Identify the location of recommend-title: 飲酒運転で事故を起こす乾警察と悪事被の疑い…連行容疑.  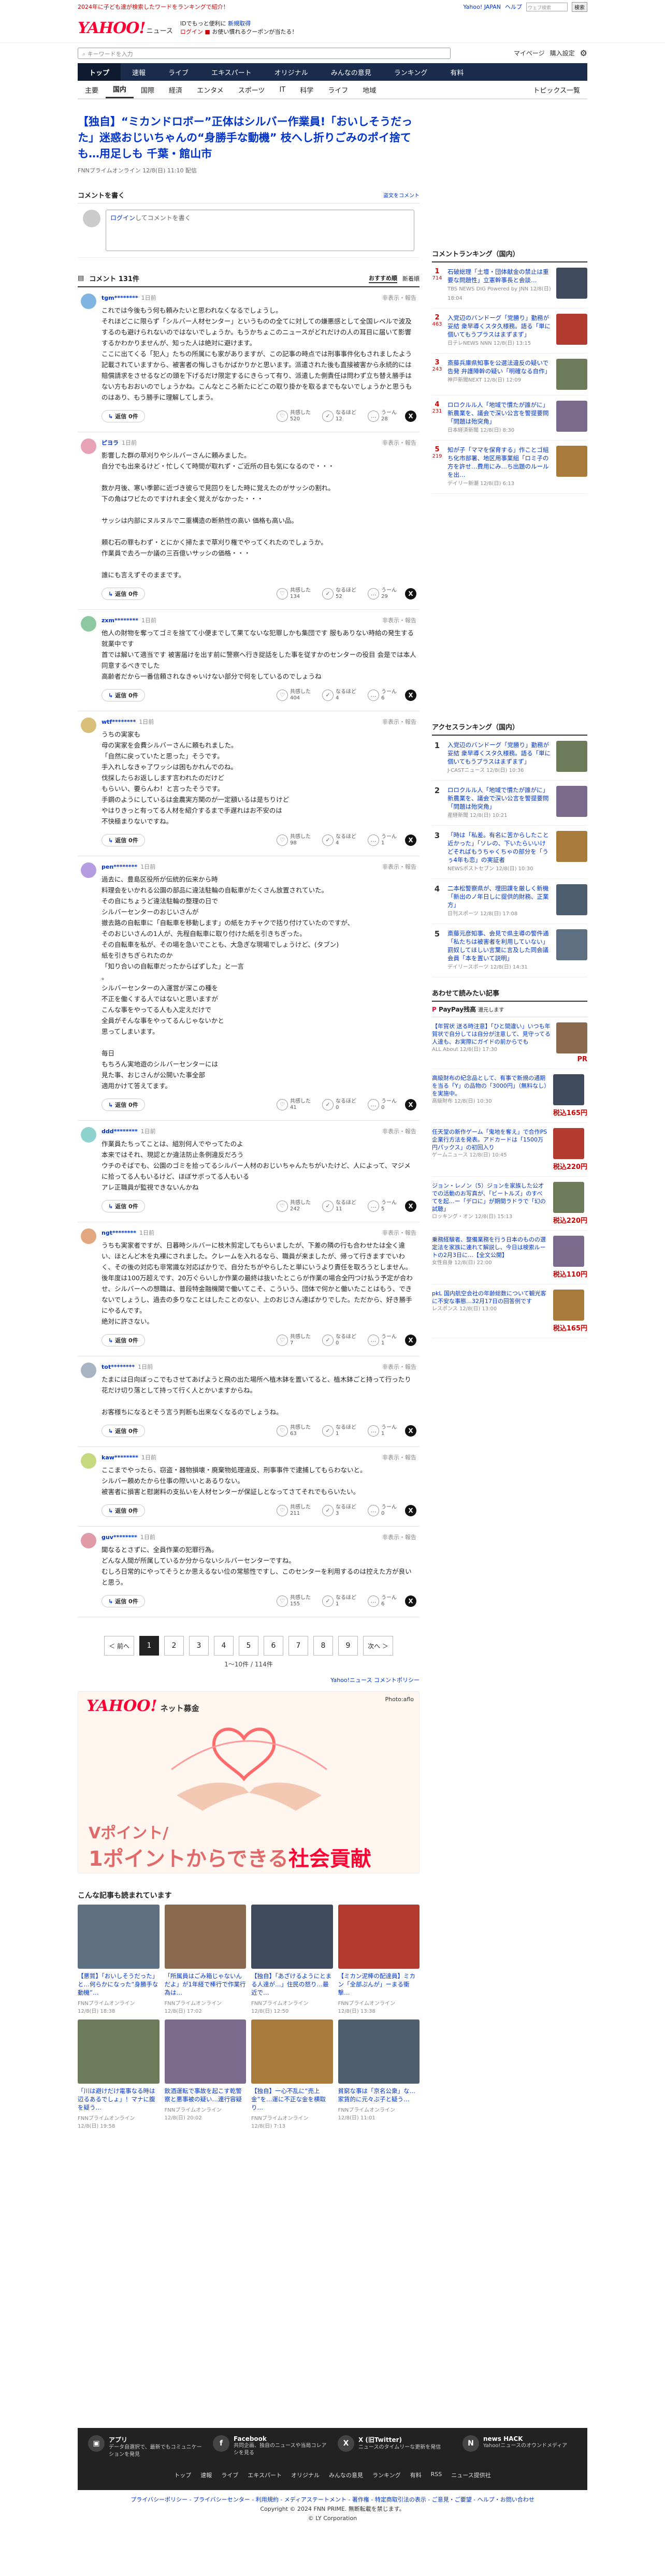
(206, 2095).